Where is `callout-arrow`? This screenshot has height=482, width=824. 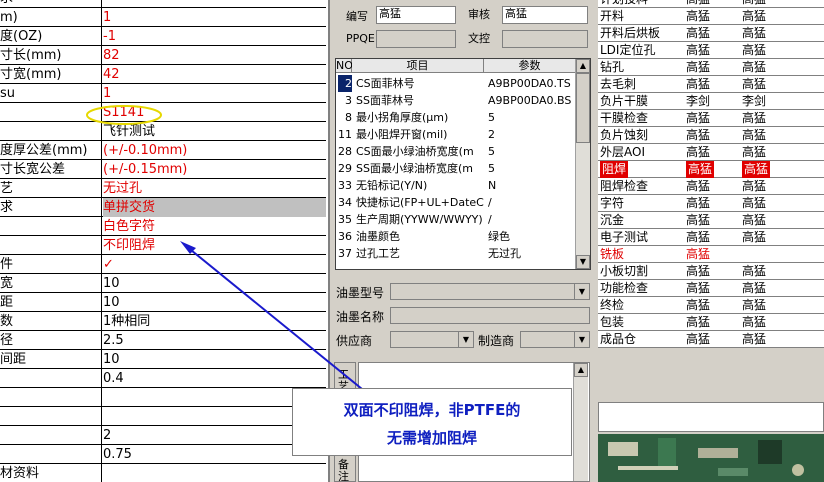 callout-arrow is located at coordinates (274, 317).